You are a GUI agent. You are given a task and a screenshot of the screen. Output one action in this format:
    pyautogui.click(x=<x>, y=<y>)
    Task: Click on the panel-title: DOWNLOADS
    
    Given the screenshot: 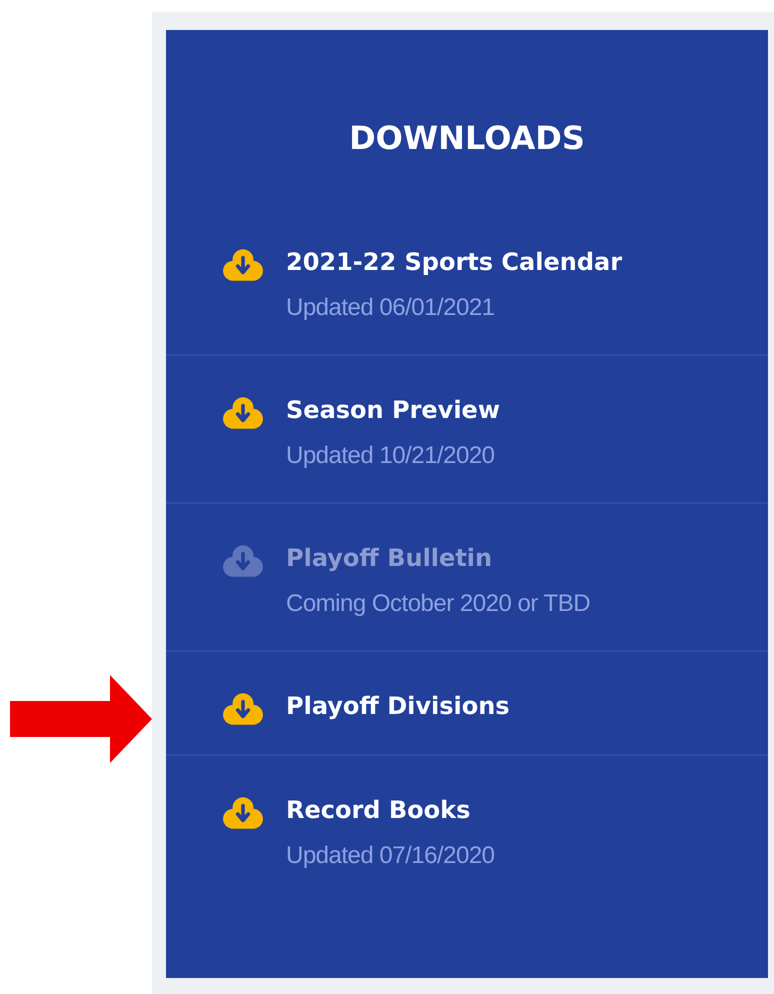 What is the action you would take?
    pyautogui.click(x=467, y=138)
    